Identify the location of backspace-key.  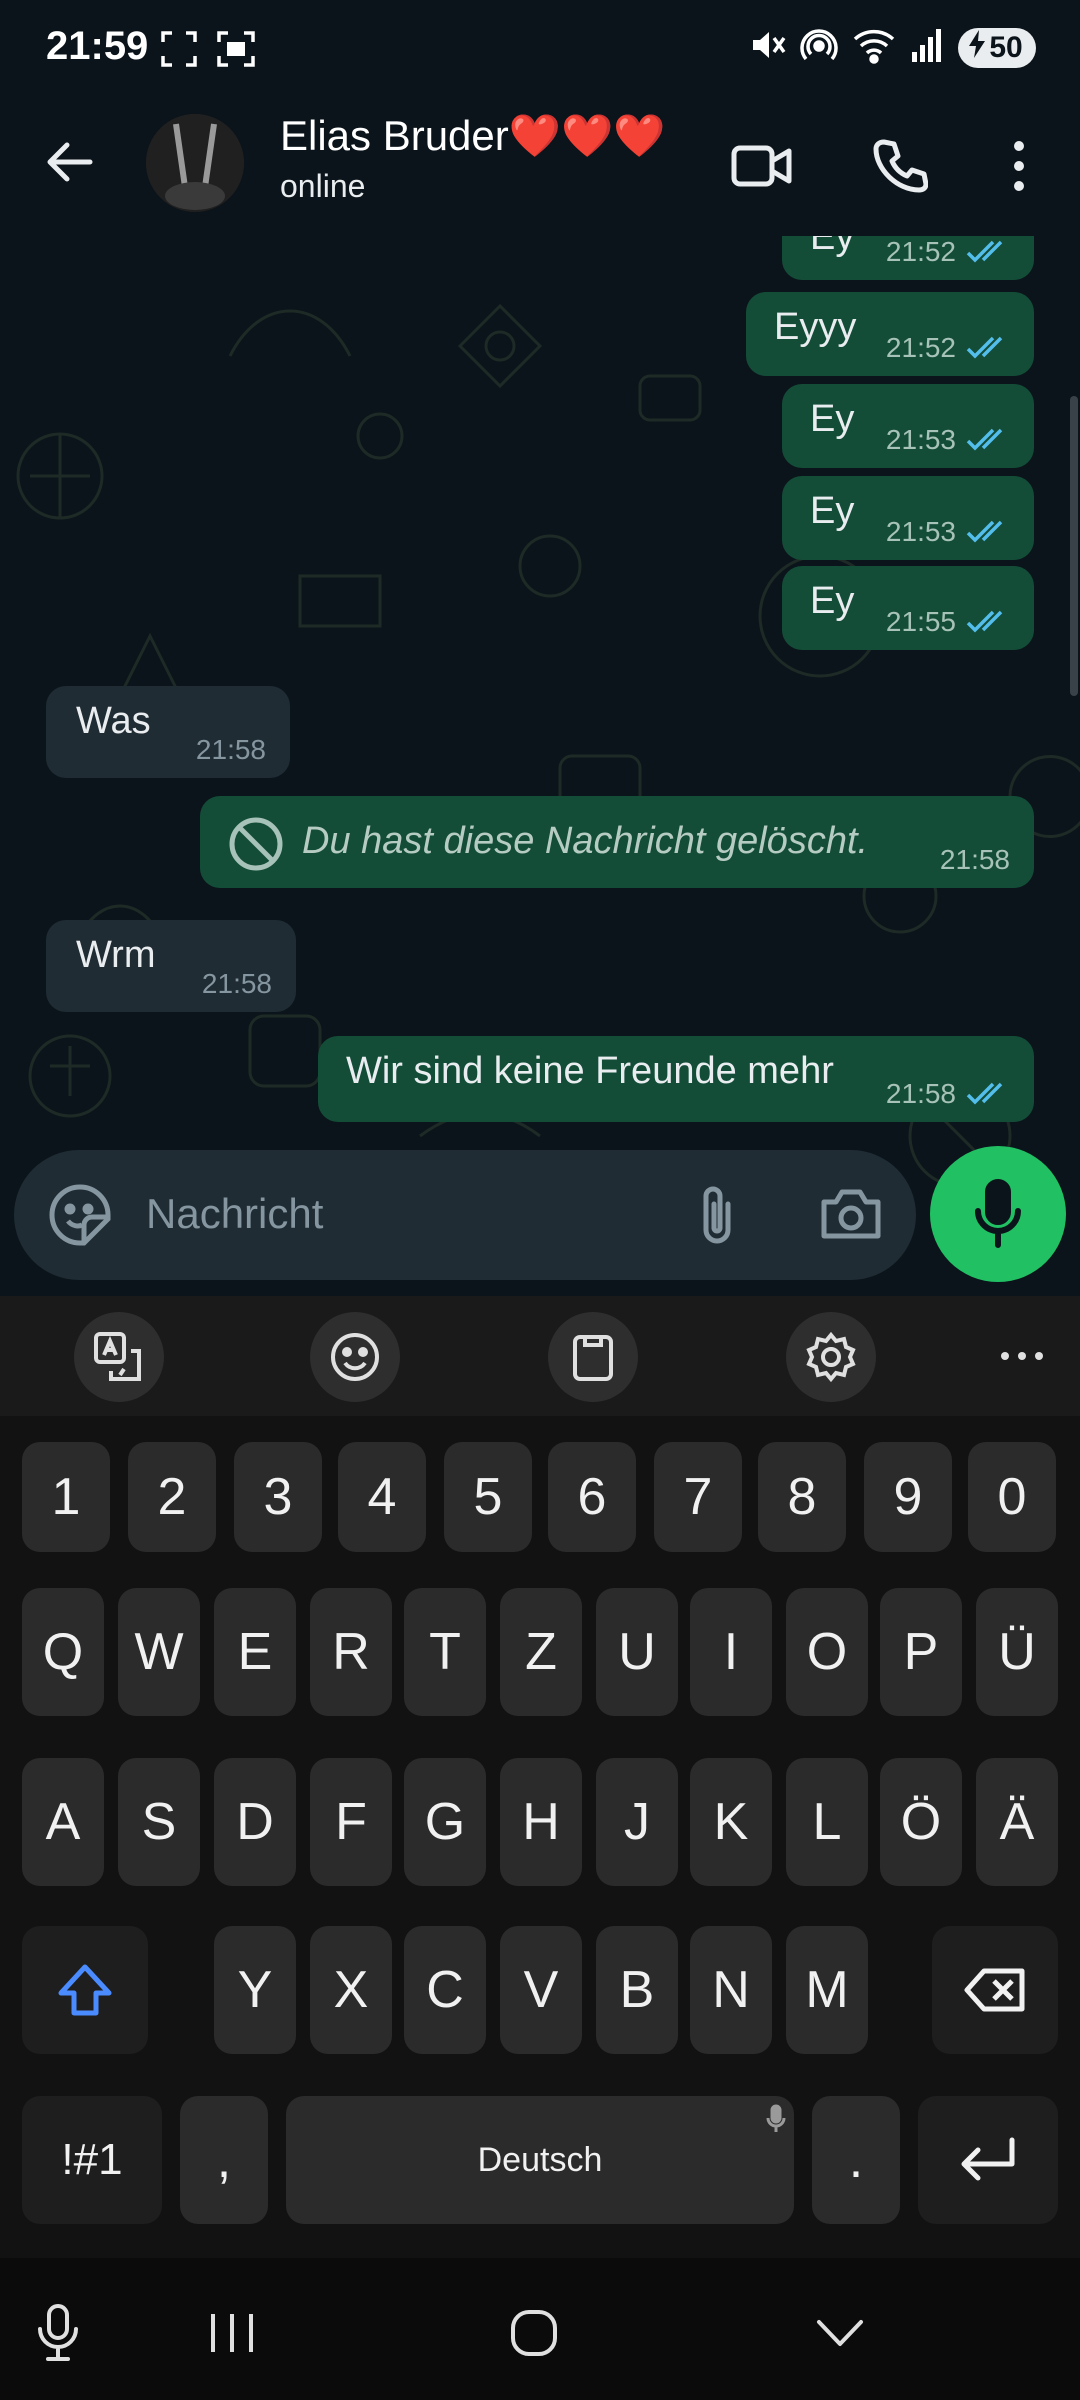
(995, 1990).